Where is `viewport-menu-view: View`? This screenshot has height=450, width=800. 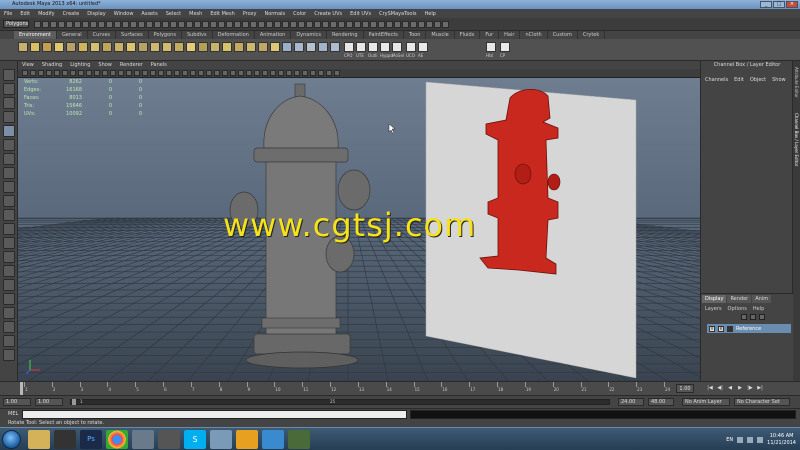
viewport-menu-view: View is located at coordinates (28, 65).